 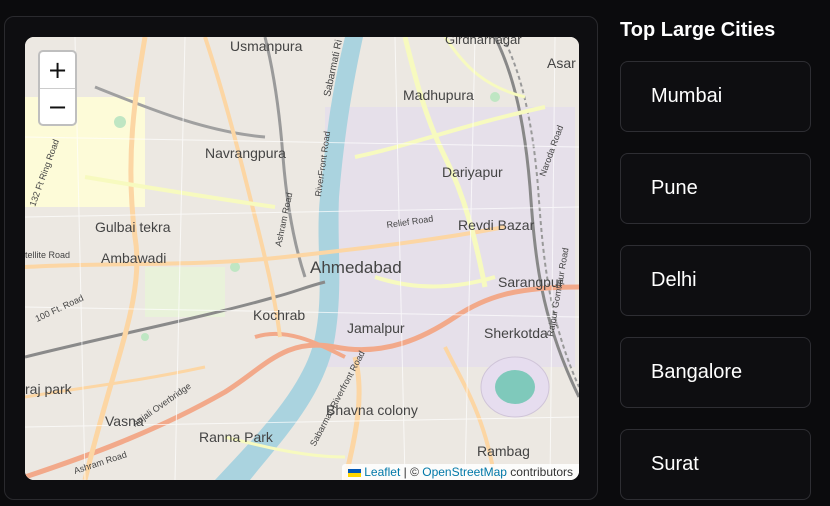 What do you see at coordinates (675, 464) in the screenshot?
I see `city-name: Surat` at bounding box center [675, 464].